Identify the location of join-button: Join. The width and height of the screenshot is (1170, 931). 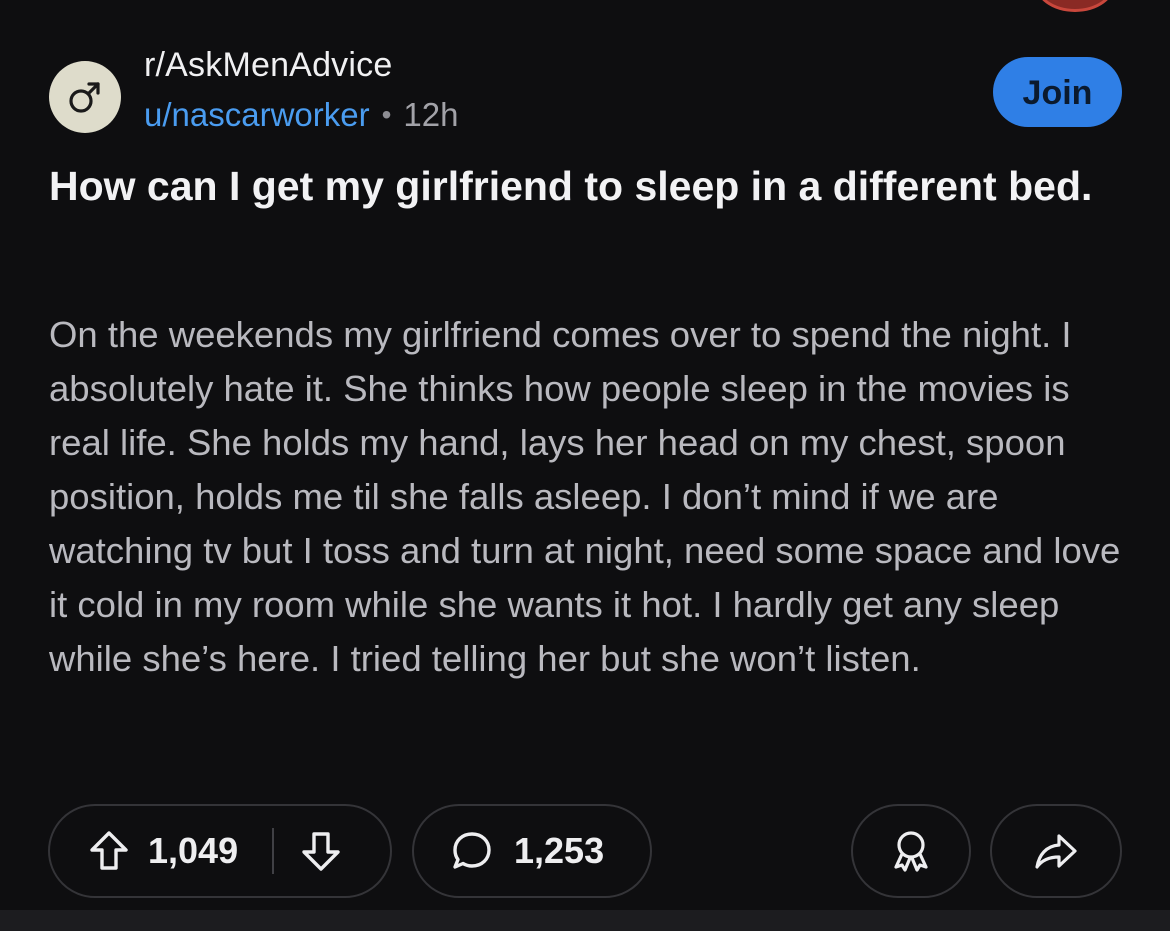
(1057, 92).